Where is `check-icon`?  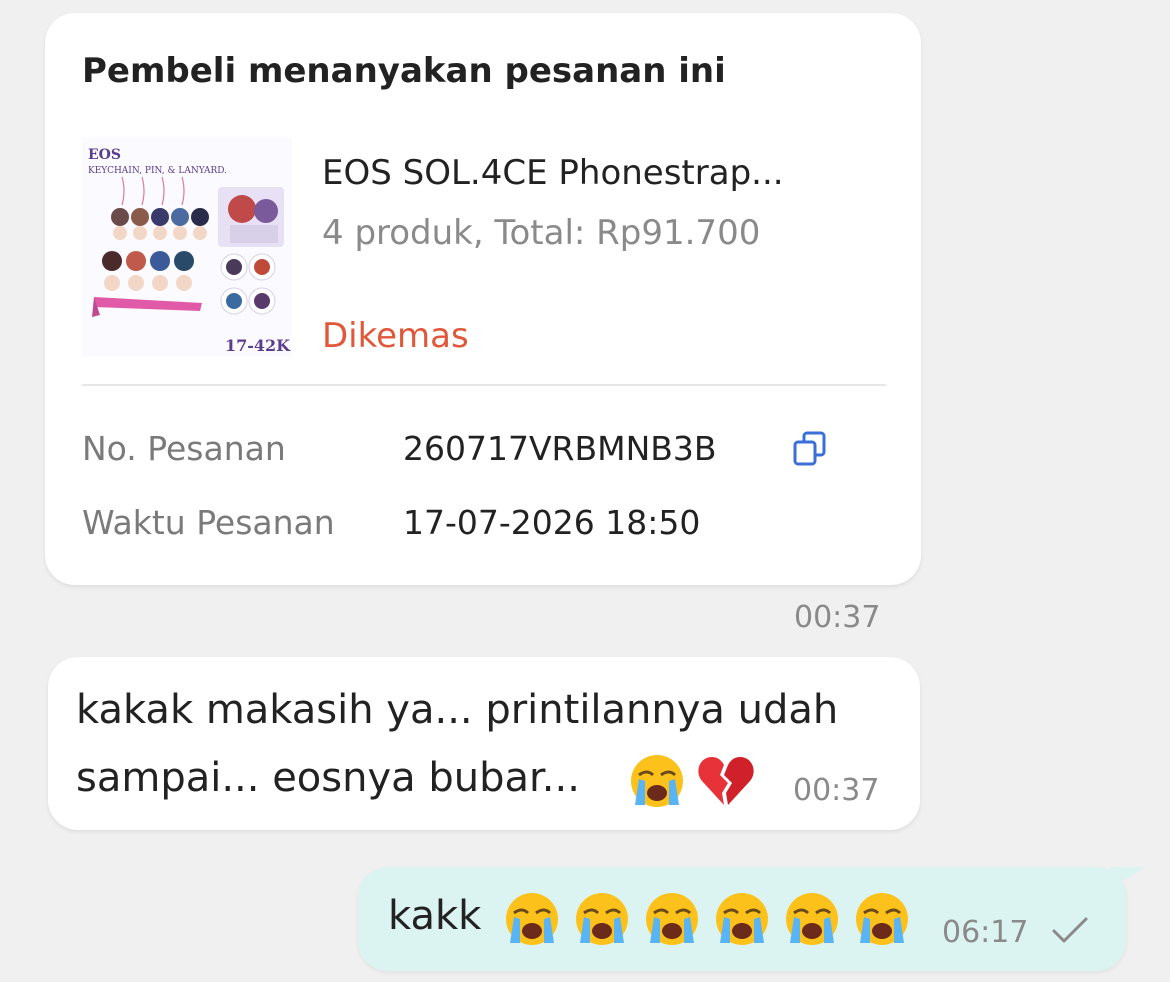
check-icon is located at coordinates (1070, 930).